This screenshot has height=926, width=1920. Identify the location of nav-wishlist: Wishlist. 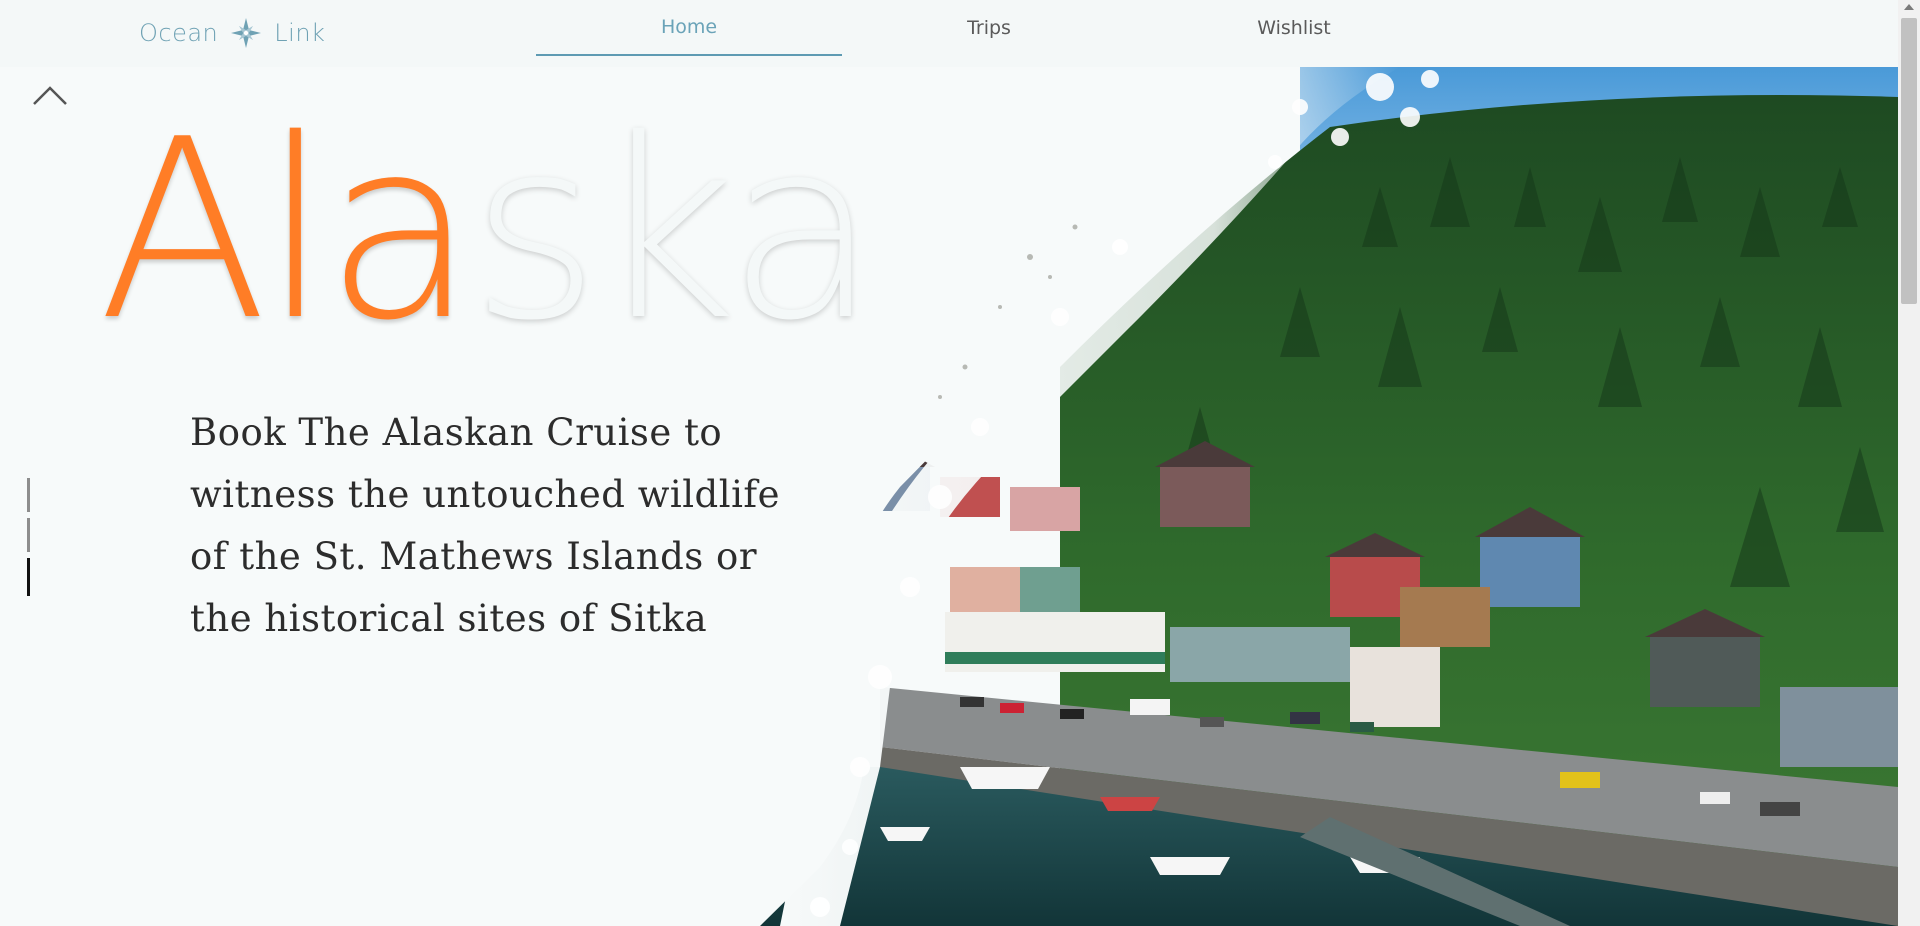
(1294, 28).